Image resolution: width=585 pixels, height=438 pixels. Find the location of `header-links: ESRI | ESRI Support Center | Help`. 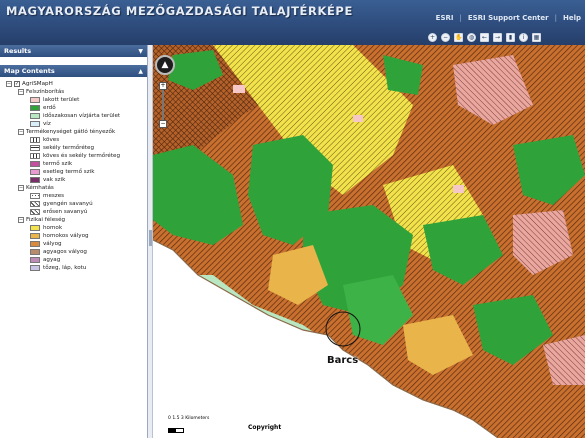

header-links: ESRI | ESRI Support Center | Help is located at coordinates (508, 18).